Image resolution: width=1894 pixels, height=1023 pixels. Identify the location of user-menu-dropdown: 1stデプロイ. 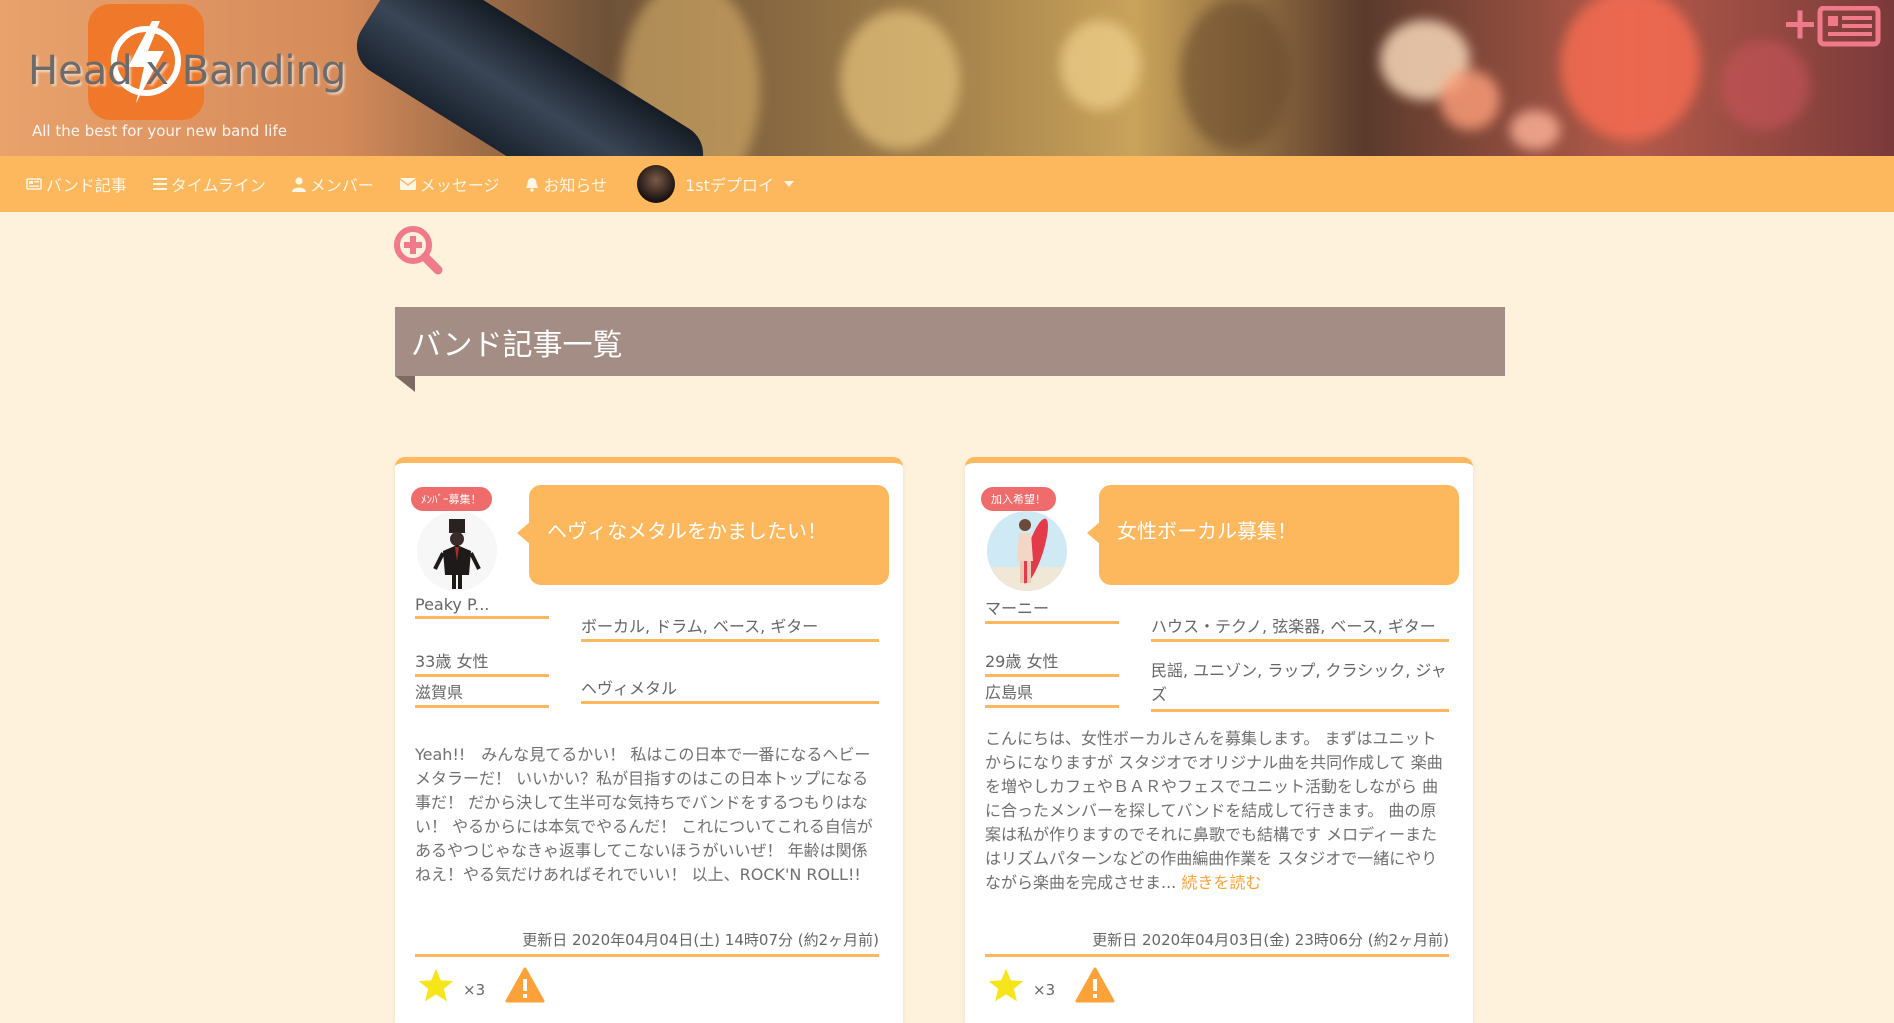
(715, 184).